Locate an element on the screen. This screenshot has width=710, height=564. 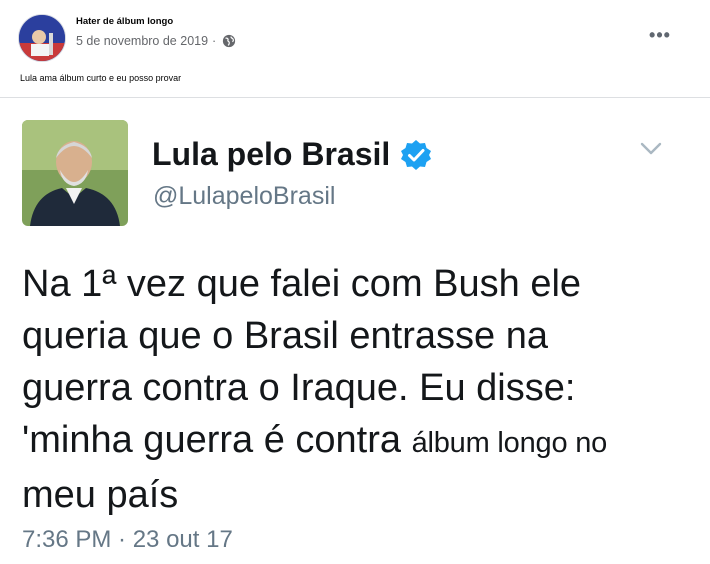
more-options-button: ••• is located at coordinates (660, 35).